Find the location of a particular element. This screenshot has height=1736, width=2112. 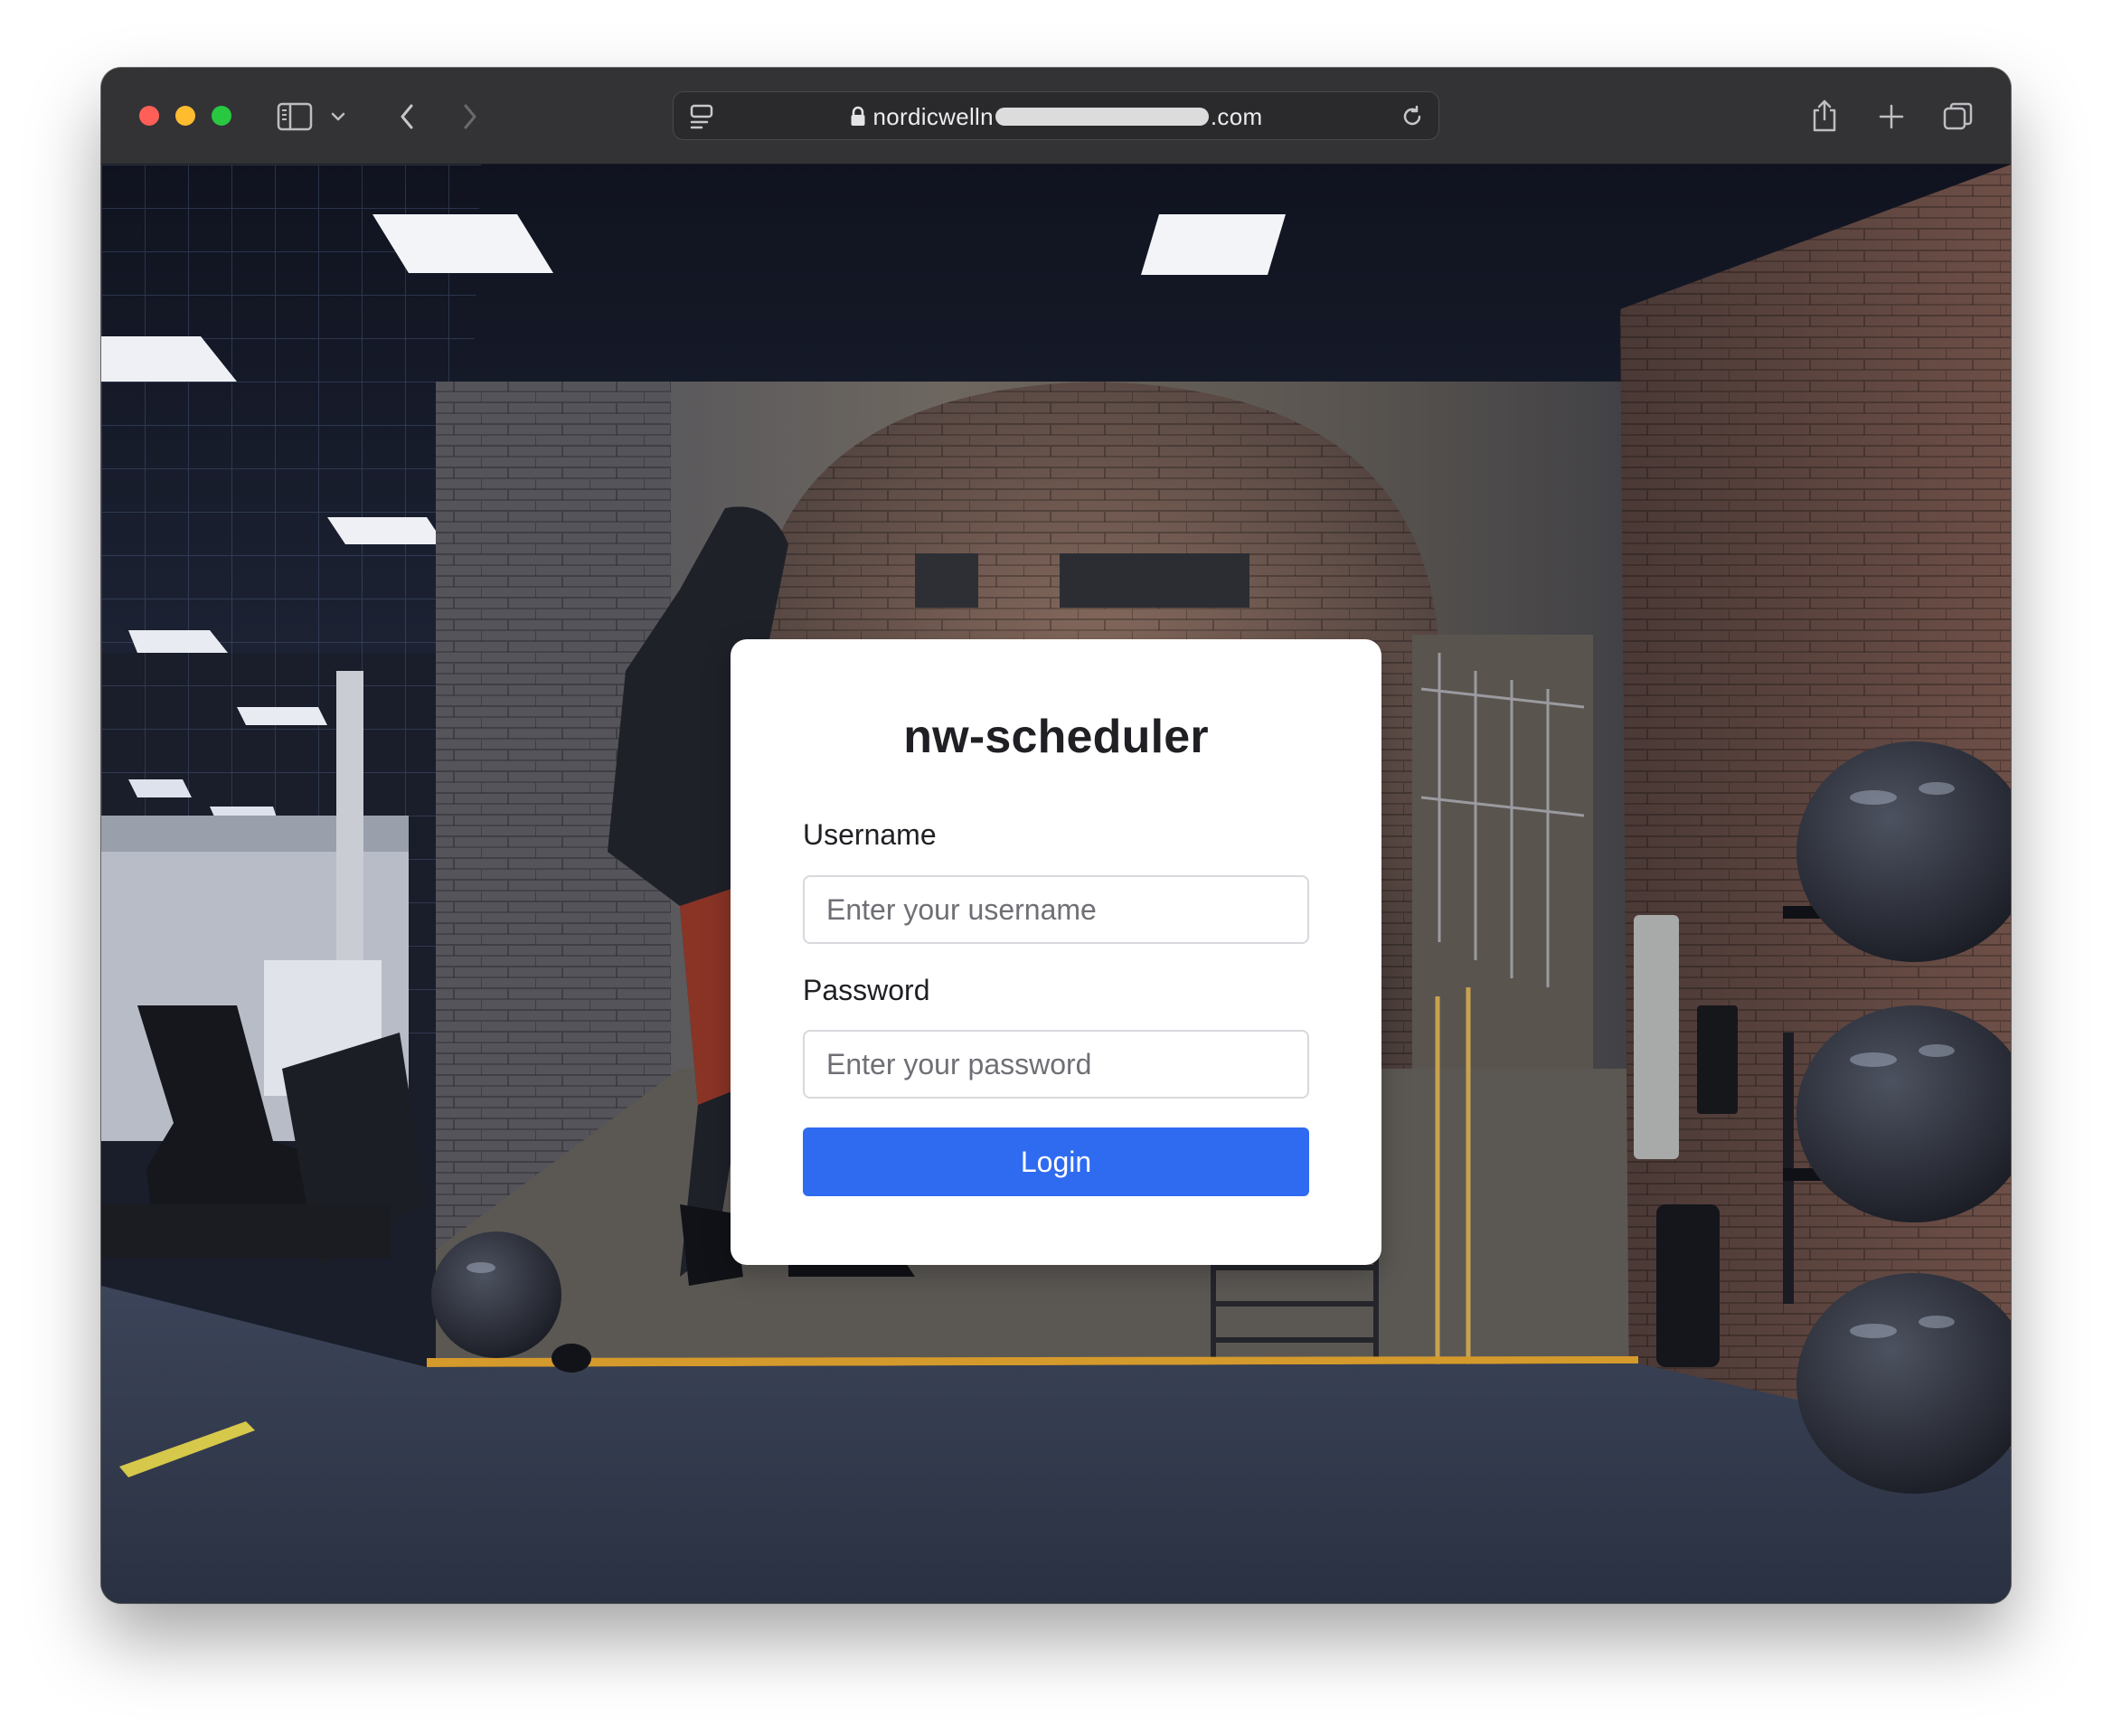

login-button: Login is located at coordinates (1056, 1161).